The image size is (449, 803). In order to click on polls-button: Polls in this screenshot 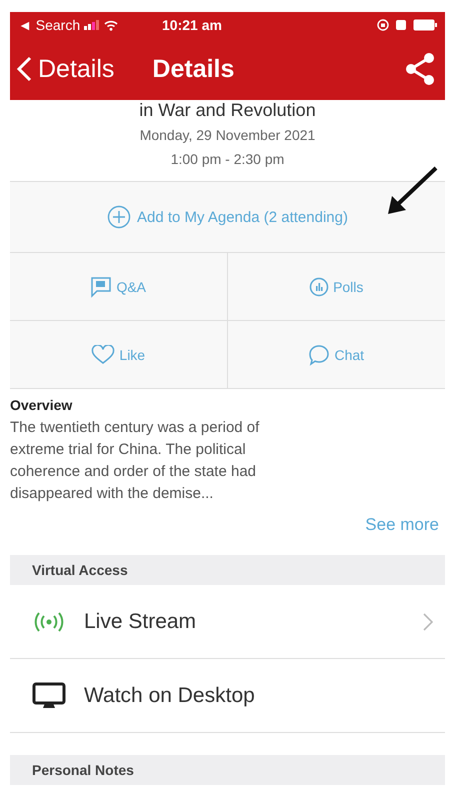, I will do `click(336, 287)`.